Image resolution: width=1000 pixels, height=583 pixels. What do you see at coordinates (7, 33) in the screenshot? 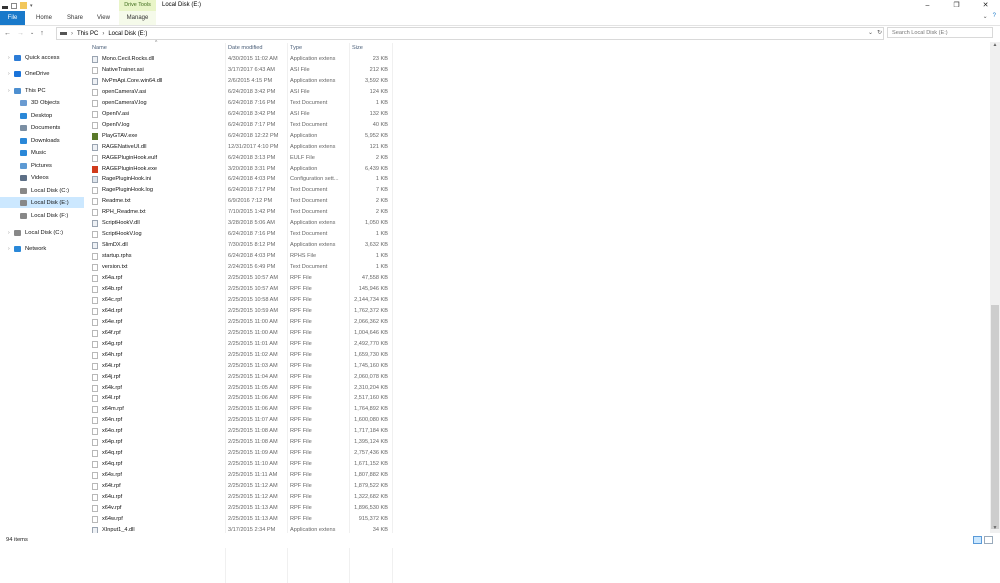
I see `back-arrow-icon: ←` at bounding box center [7, 33].